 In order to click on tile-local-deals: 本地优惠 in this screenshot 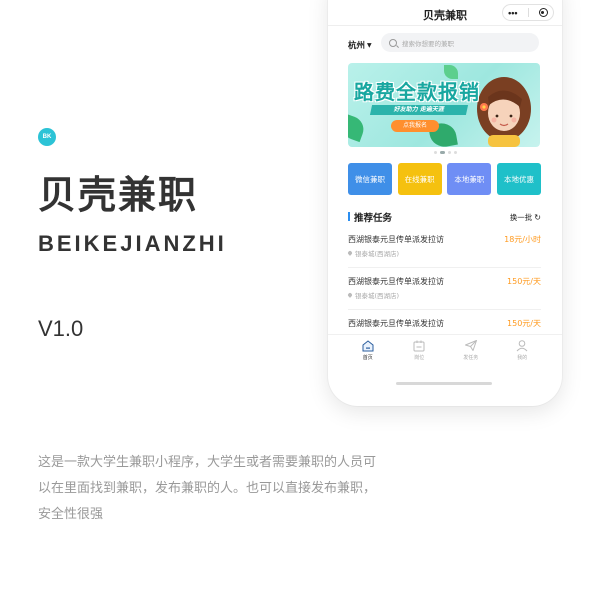, I will do `click(518, 179)`.